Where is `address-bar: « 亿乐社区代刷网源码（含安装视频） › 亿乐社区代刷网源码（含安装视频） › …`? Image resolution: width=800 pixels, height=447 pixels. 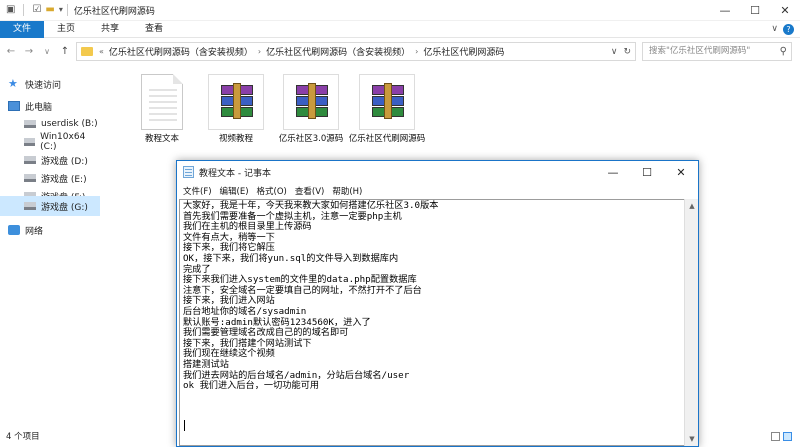
address-bar: « 亿乐社区代刷网源码（含安装视频） › 亿乐社区代刷网源码（含安装视频） › … is located at coordinates (356, 51).